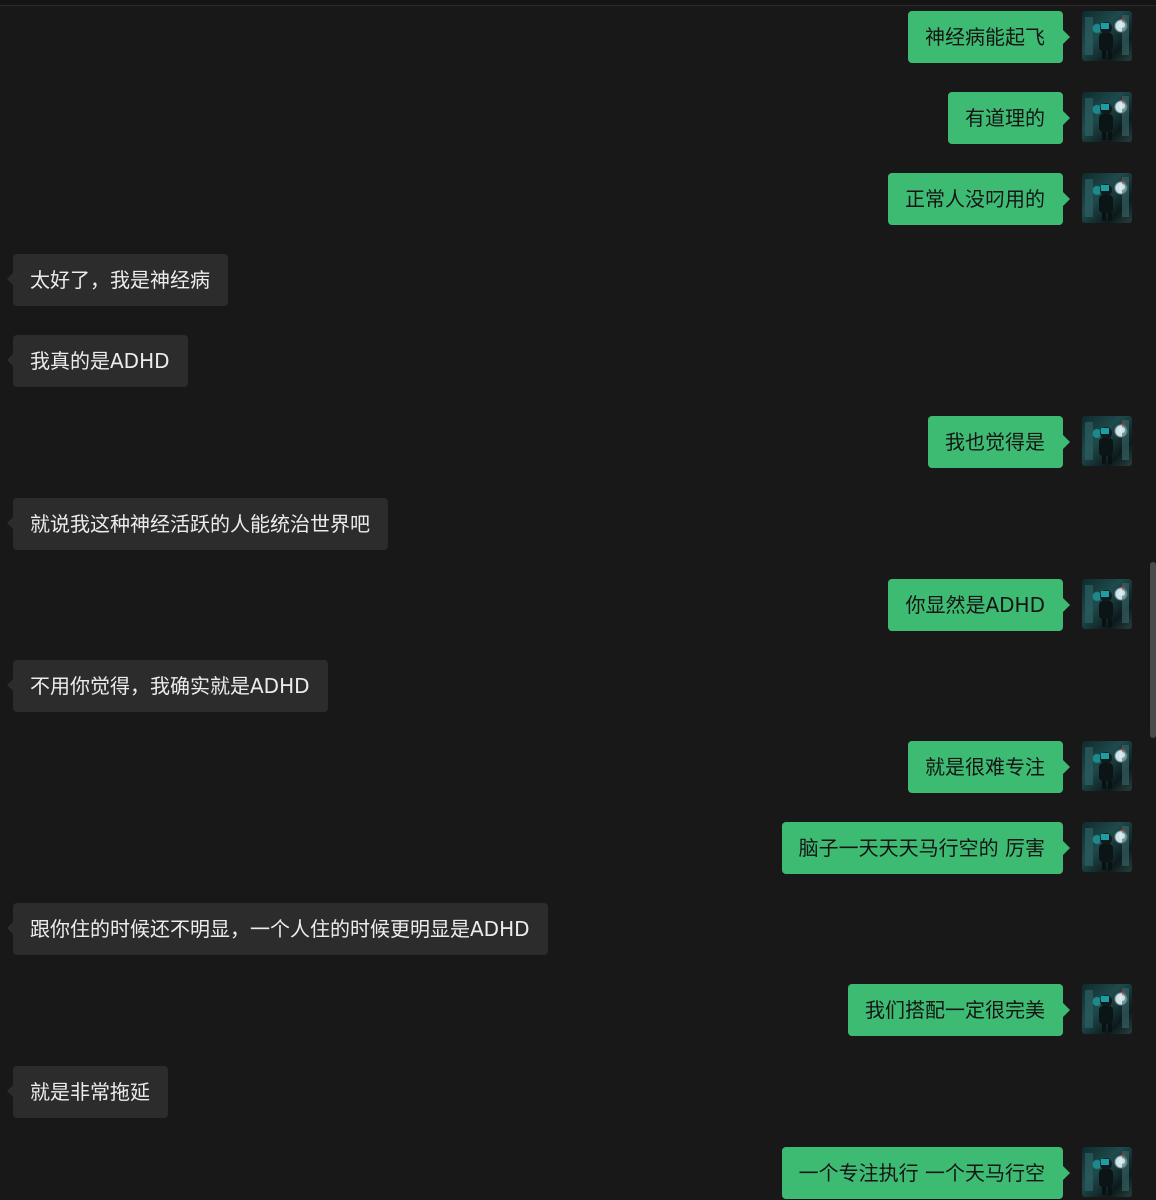  I want to click on message-row: 我真的是ADHD, so click(574, 362).